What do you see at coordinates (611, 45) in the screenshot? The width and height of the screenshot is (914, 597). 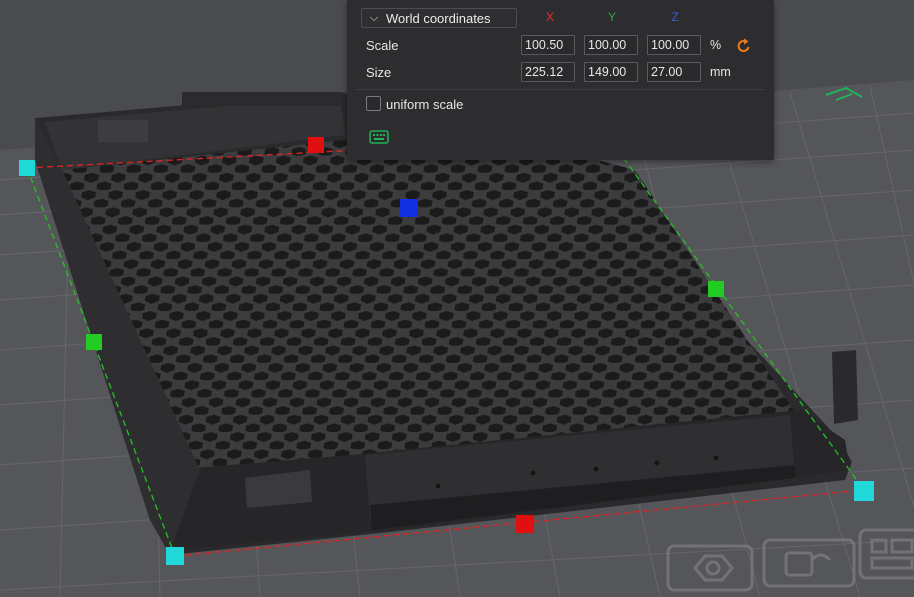 I see `scale-y-input: 100.00` at bounding box center [611, 45].